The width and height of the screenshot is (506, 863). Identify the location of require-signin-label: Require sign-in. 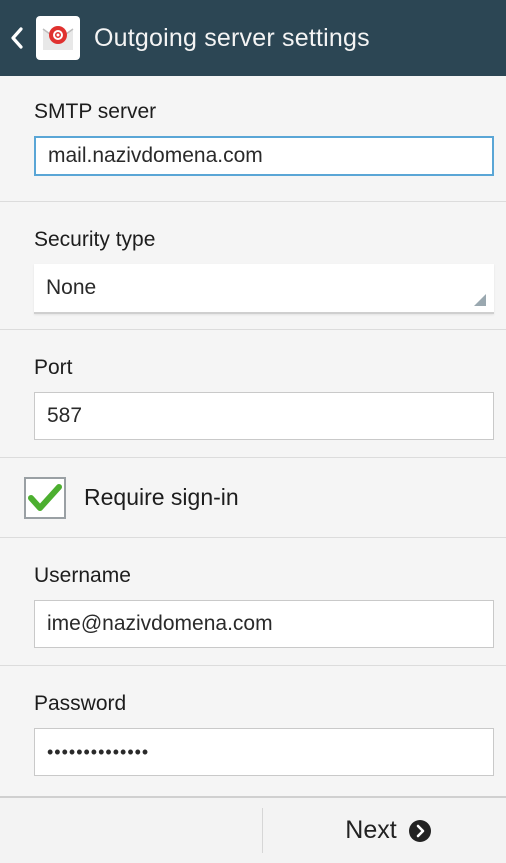
(161, 497).